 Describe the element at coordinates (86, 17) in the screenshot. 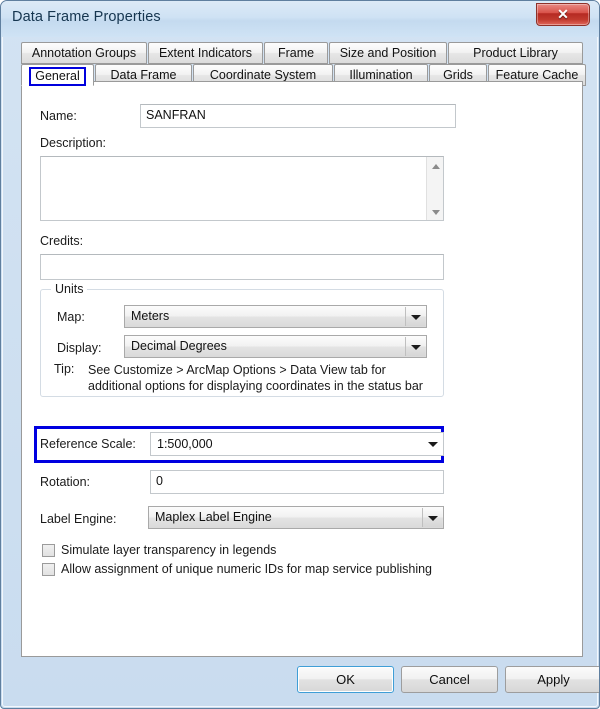

I see `window-title: Data Frame Properties` at that location.